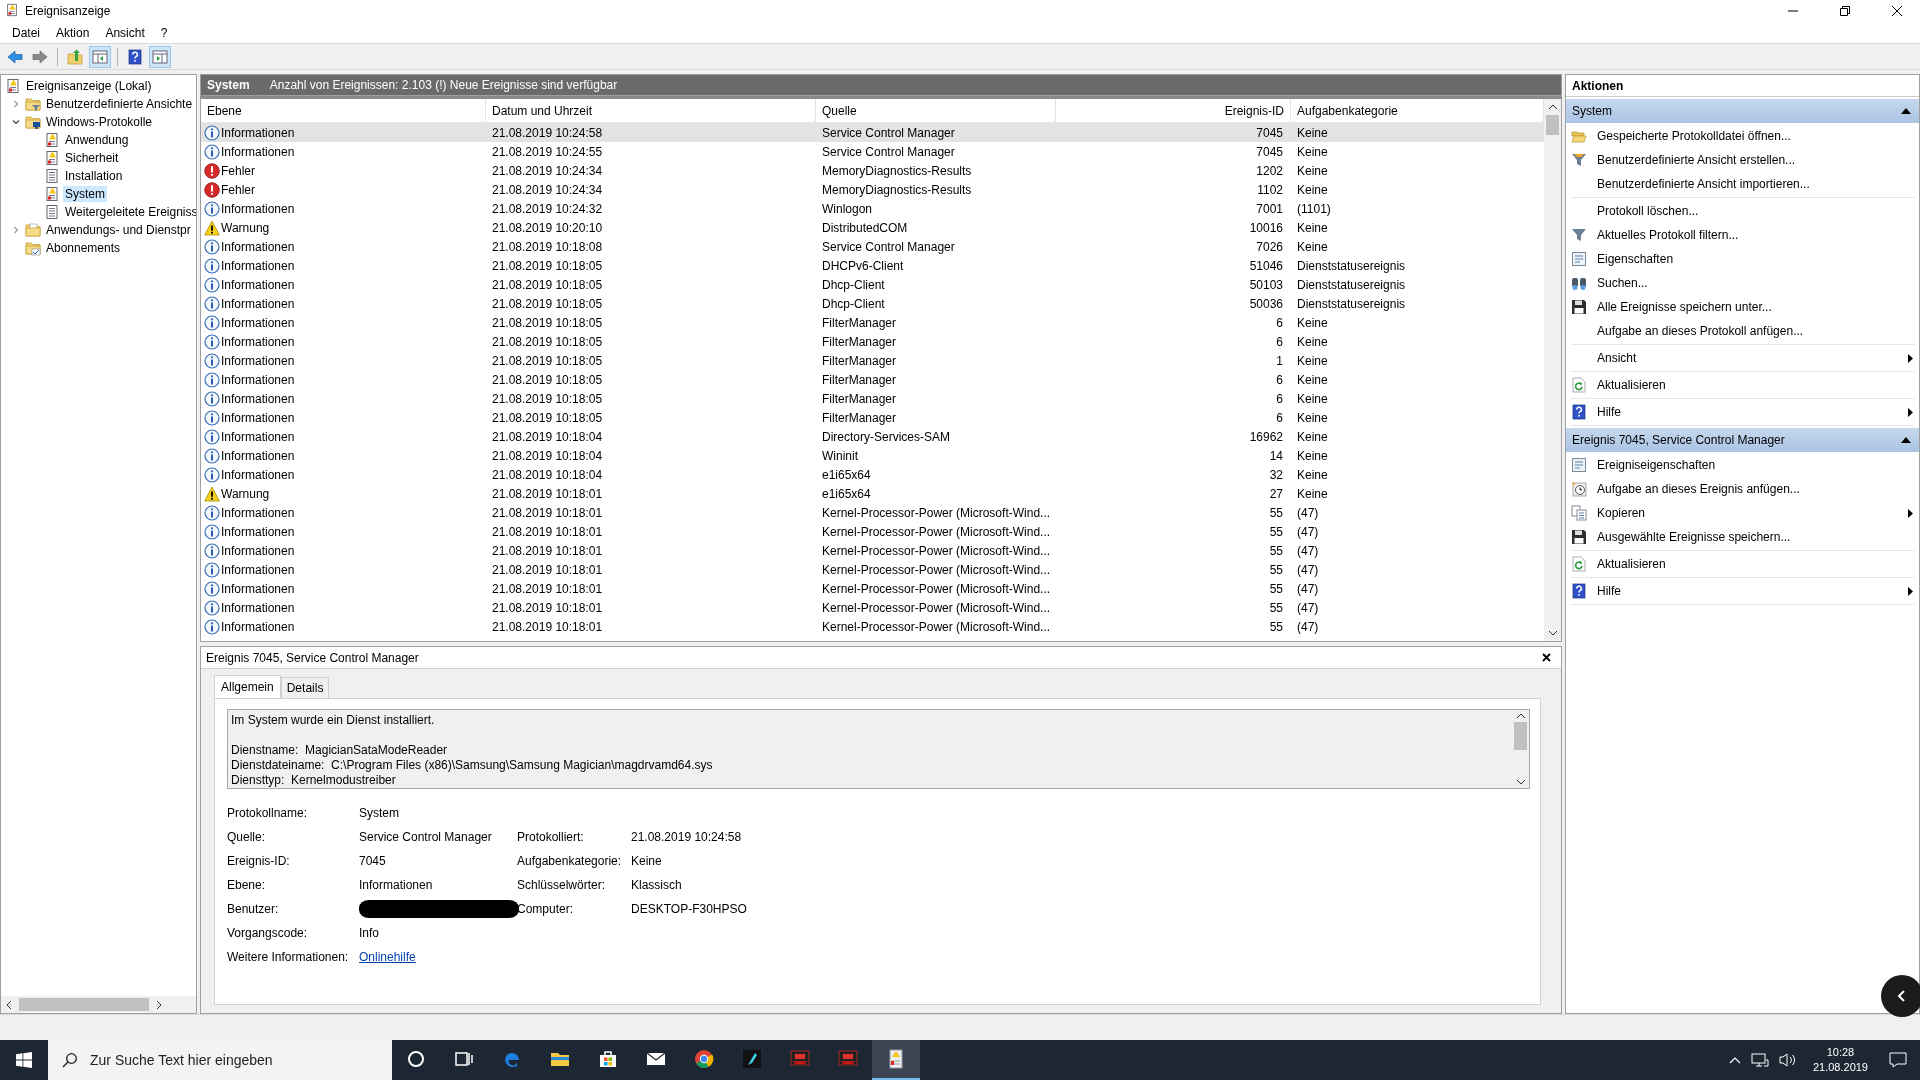 The height and width of the screenshot is (1080, 1920). Describe the element at coordinates (238, 189) in the screenshot. I see `table-cell: Fehler` at that location.